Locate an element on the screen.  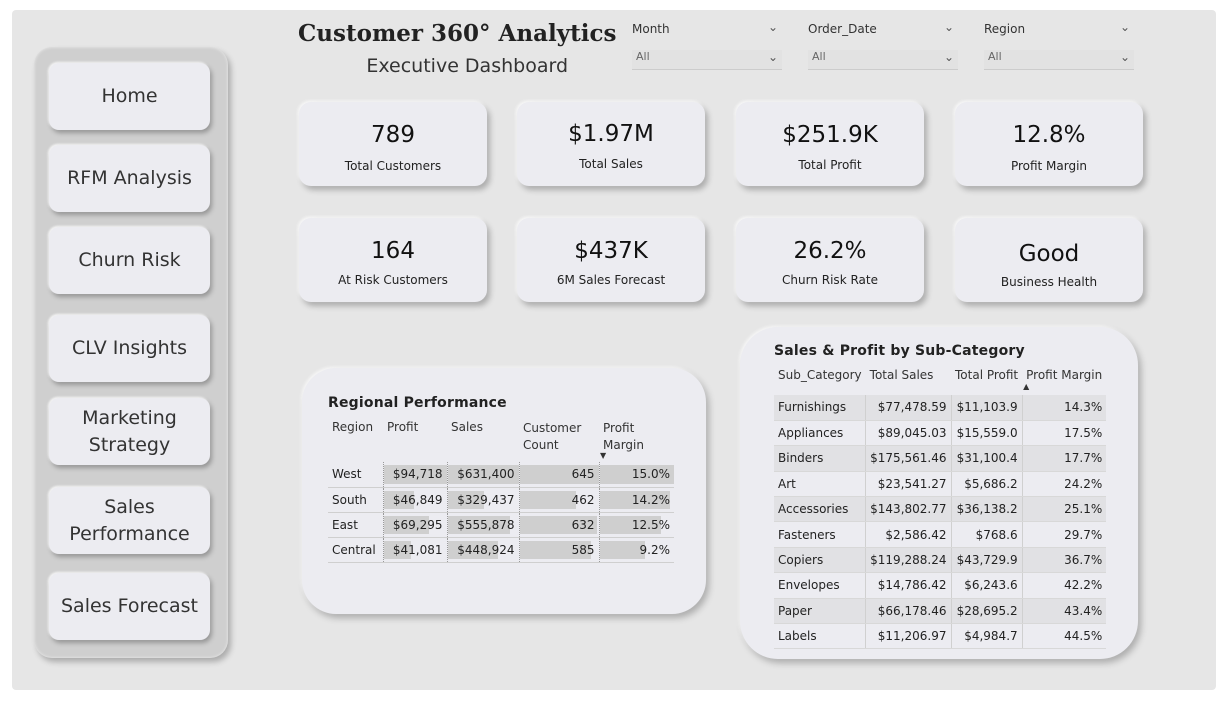
dashboard-title: Customer 360° Analytics is located at coordinates (457, 33).